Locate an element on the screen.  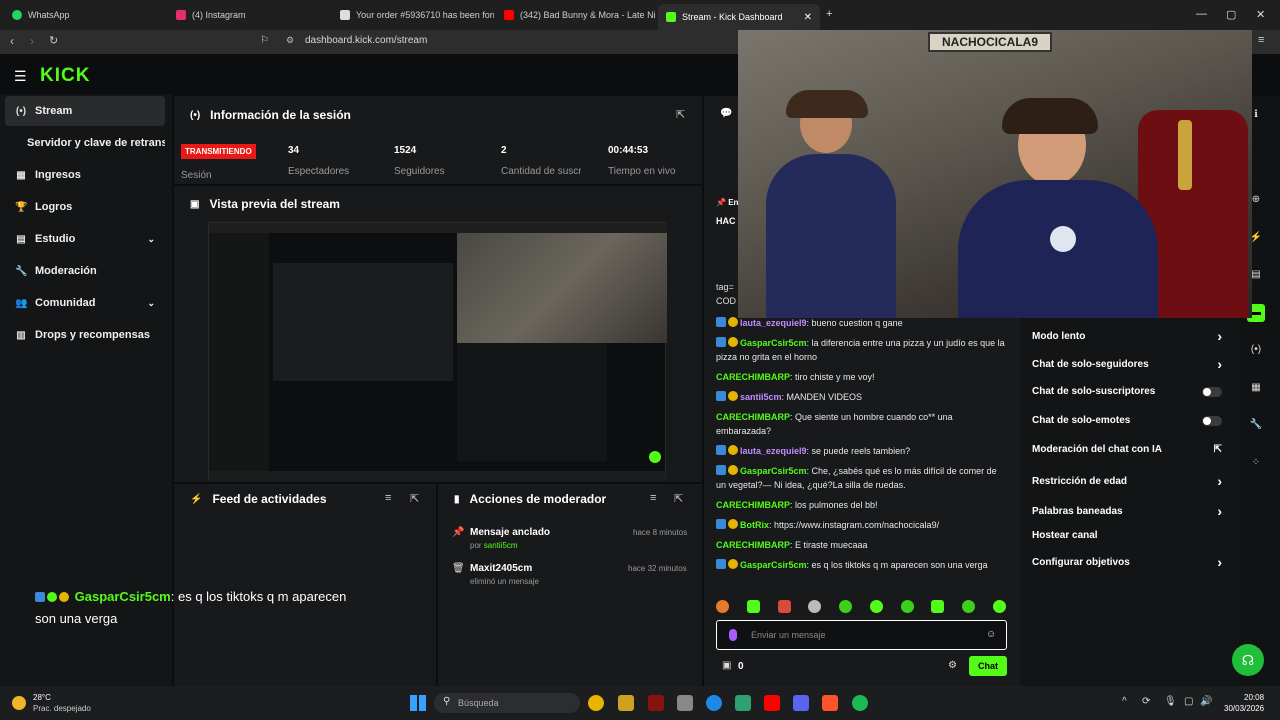
sidebar-item-drops: ▥ Drops y recompensas is located at coordinates (85, 335).